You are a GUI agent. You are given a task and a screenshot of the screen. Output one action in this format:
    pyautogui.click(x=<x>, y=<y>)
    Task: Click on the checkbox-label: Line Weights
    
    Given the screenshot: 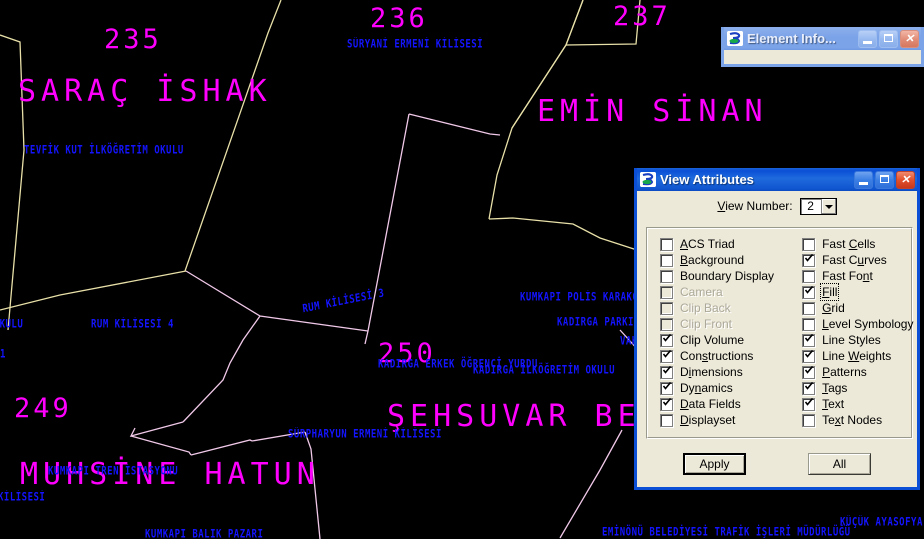 What is the action you would take?
    pyautogui.click(x=857, y=356)
    